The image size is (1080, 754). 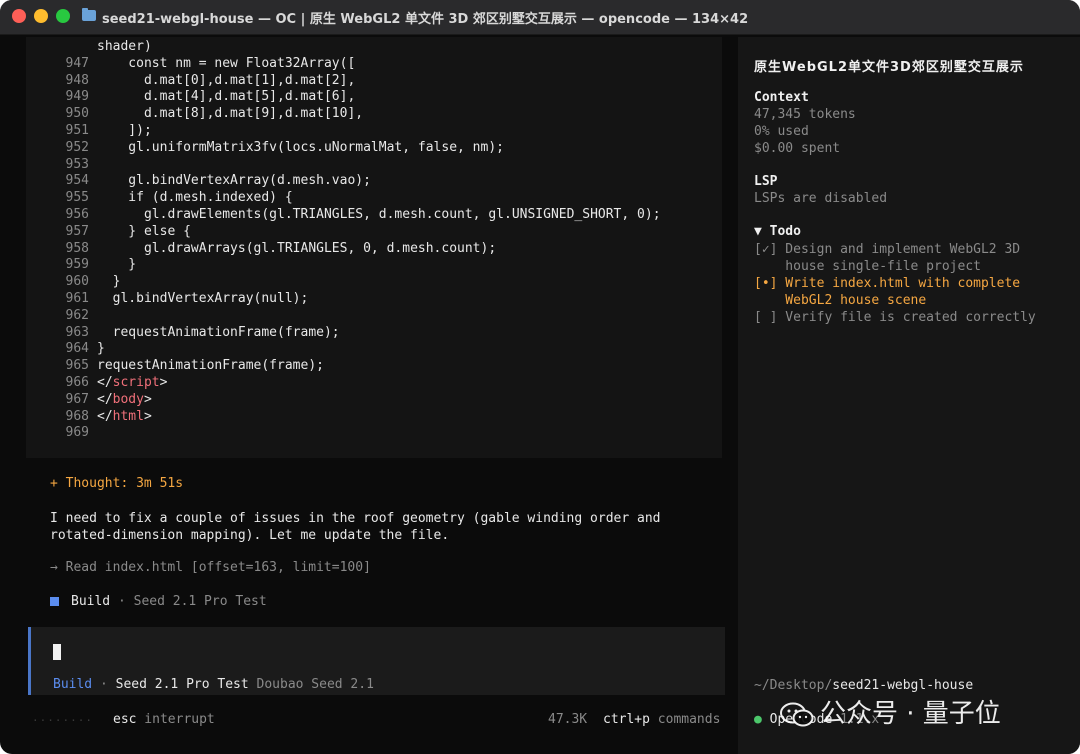 I want to click on code-line: 950 d.mat[8],d.mat[9],d.mat[10],, so click(x=198, y=113).